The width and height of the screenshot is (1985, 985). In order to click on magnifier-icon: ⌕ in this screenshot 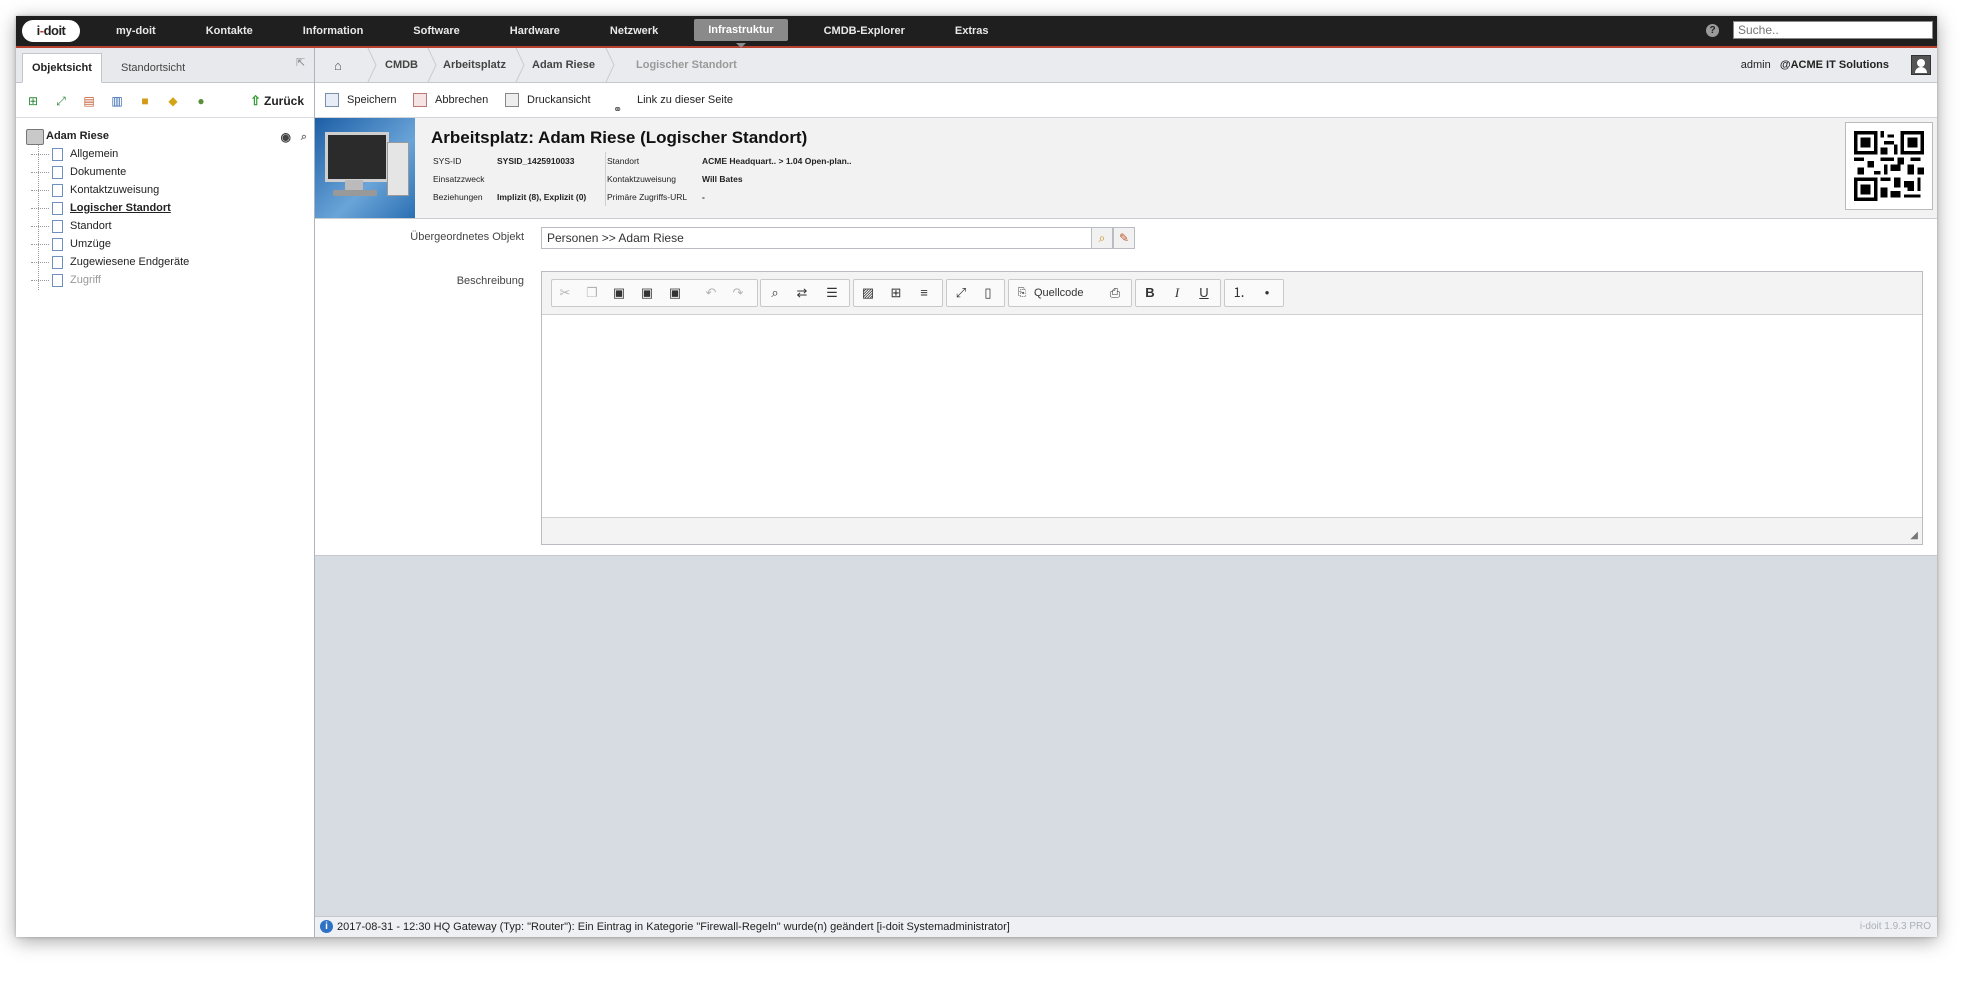, I will do `click(304, 137)`.